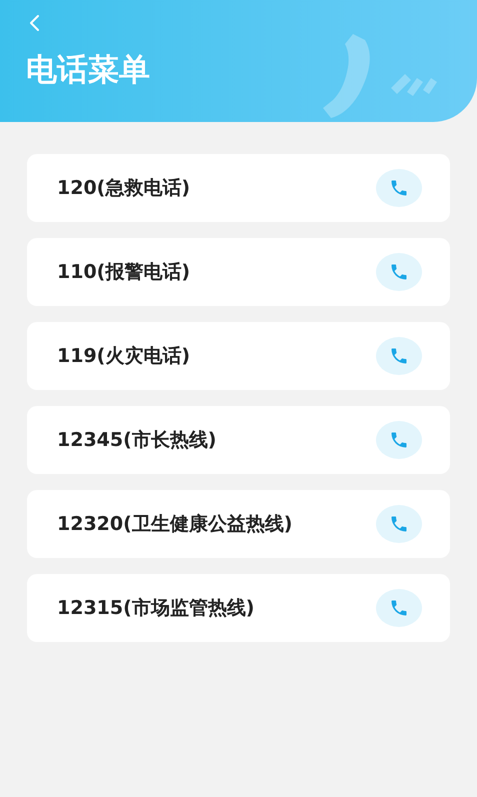  I want to click on contact-card: 12320(卫生健康公益热线), so click(238, 524).